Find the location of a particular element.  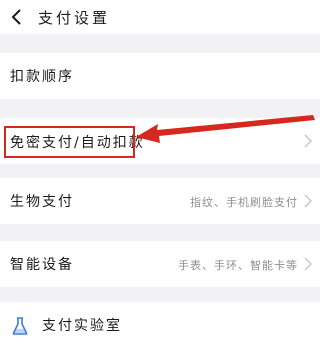

row-value: 指纹、手机刷脸支付 is located at coordinates (244, 202).